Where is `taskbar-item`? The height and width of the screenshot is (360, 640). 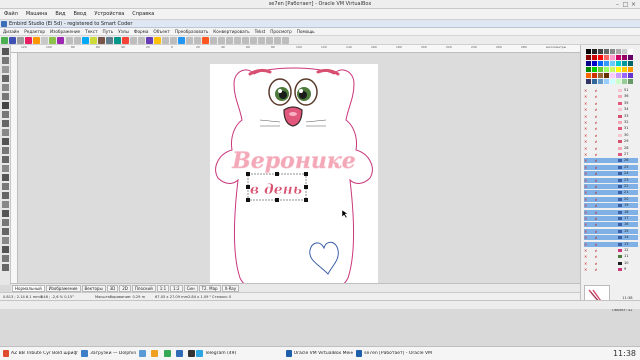 taskbar-item is located at coordinates (143, 353).